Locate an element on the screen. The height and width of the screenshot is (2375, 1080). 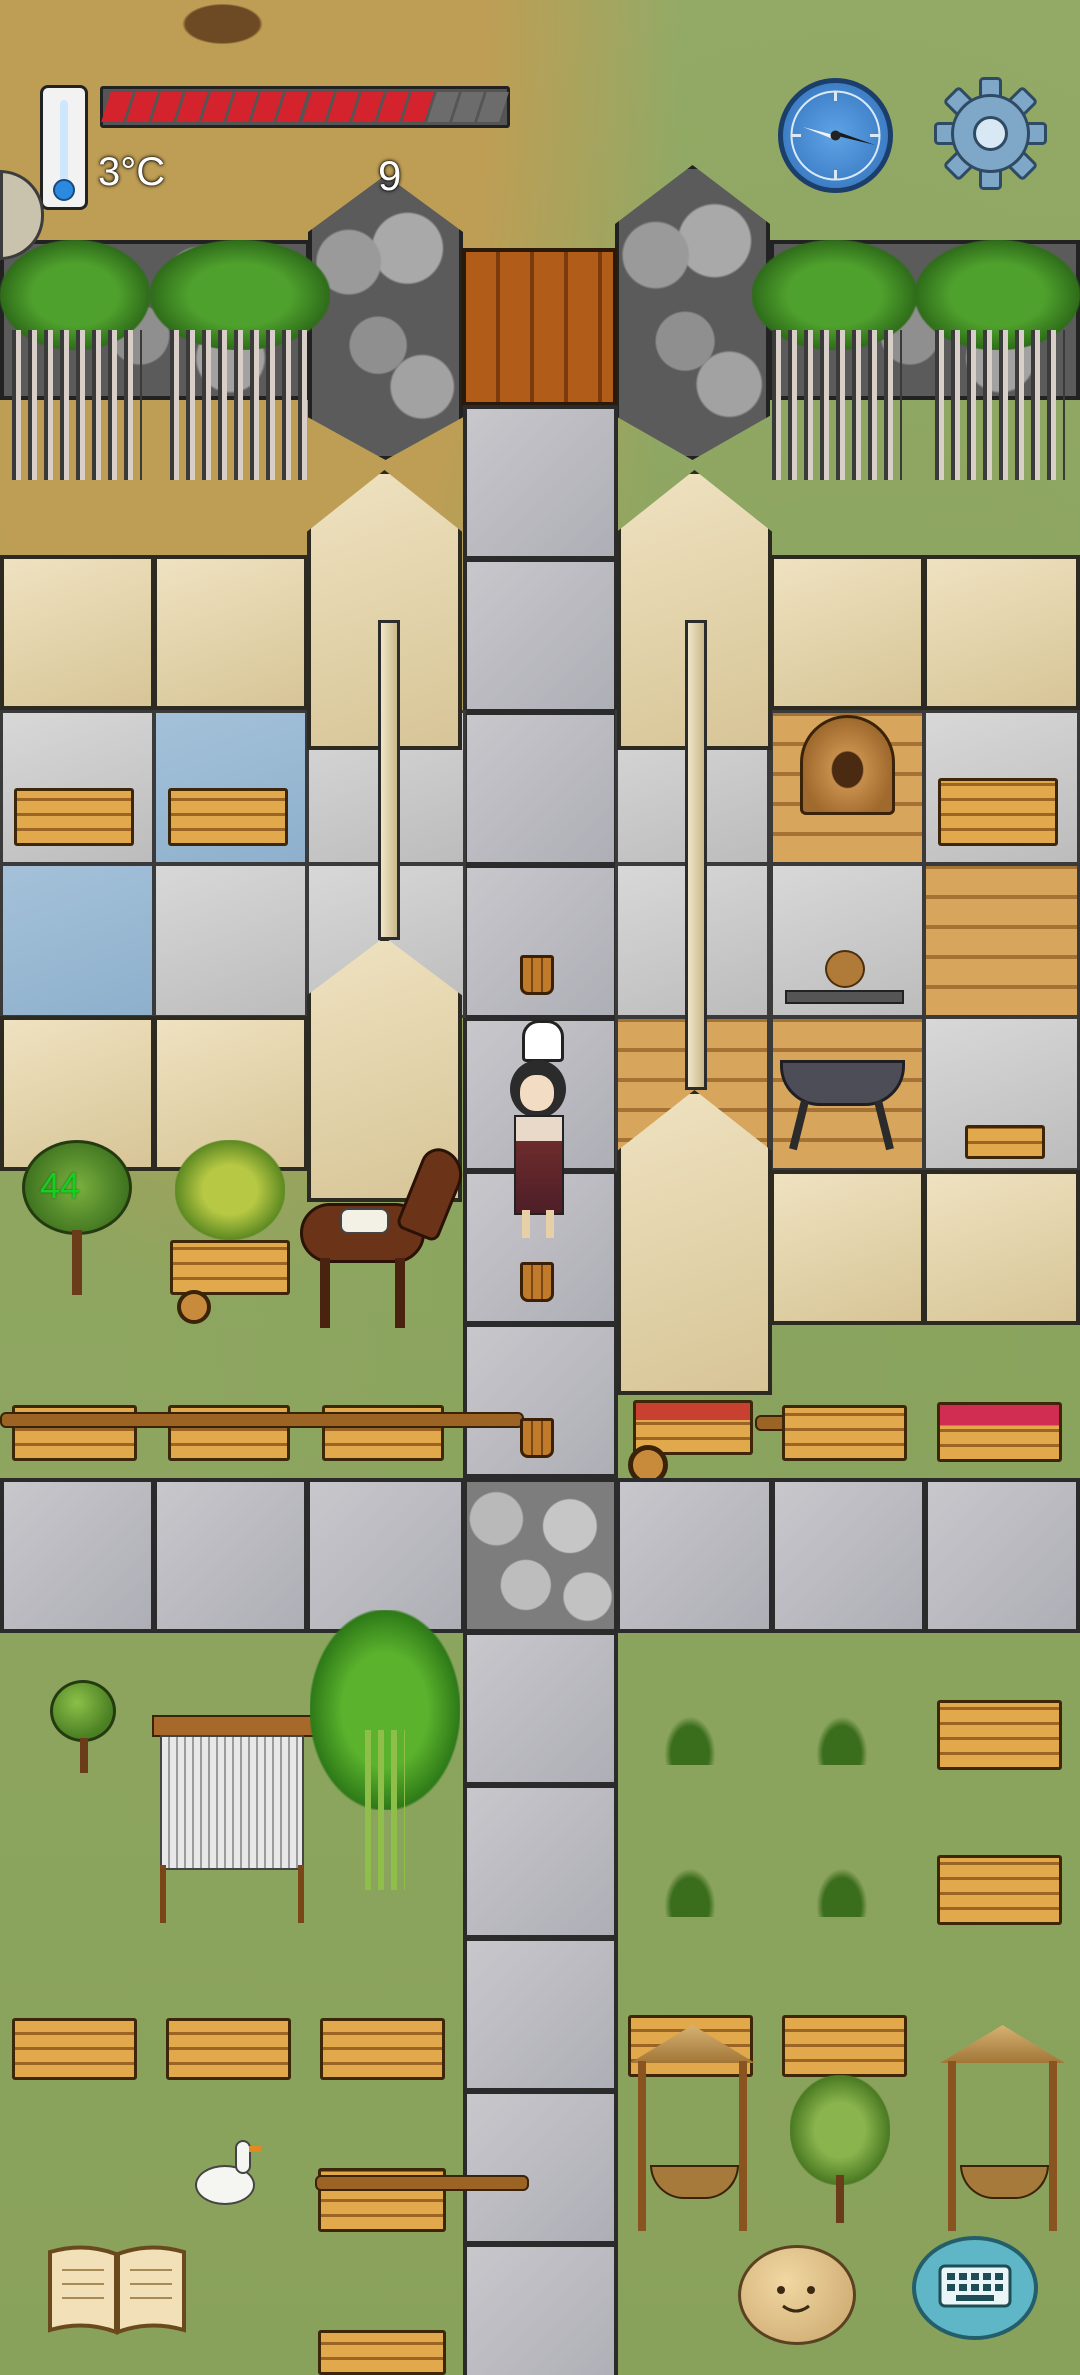
compass-icon is located at coordinates (835, 135).